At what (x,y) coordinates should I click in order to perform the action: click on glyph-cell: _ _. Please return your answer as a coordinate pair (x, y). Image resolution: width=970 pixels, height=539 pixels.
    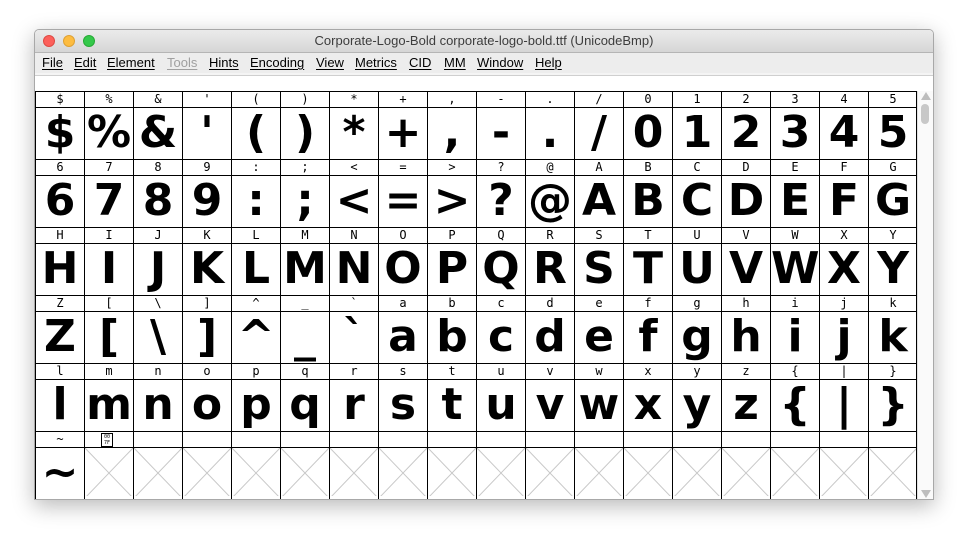
    Looking at the image, I should click on (305, 329).